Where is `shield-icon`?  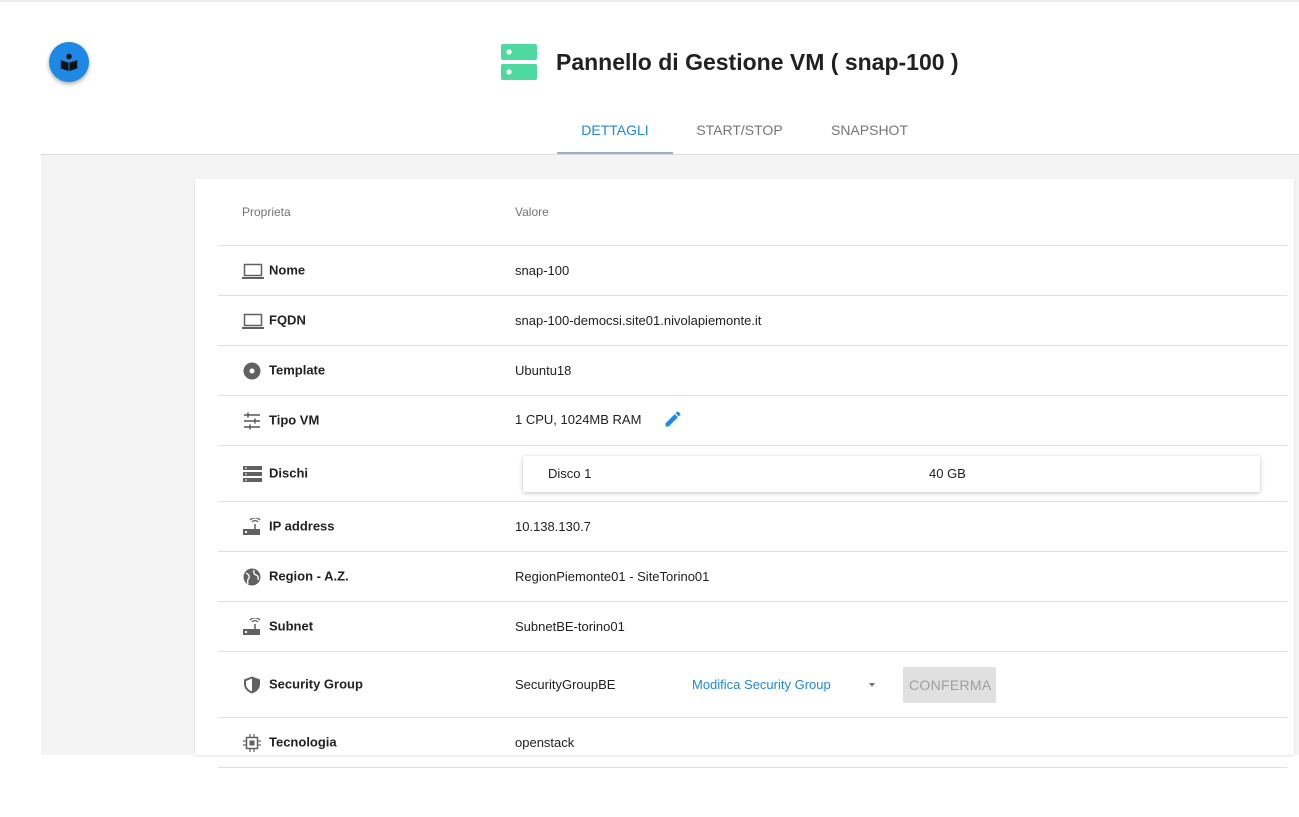 shield-icon is located at coordinates (253, 685).